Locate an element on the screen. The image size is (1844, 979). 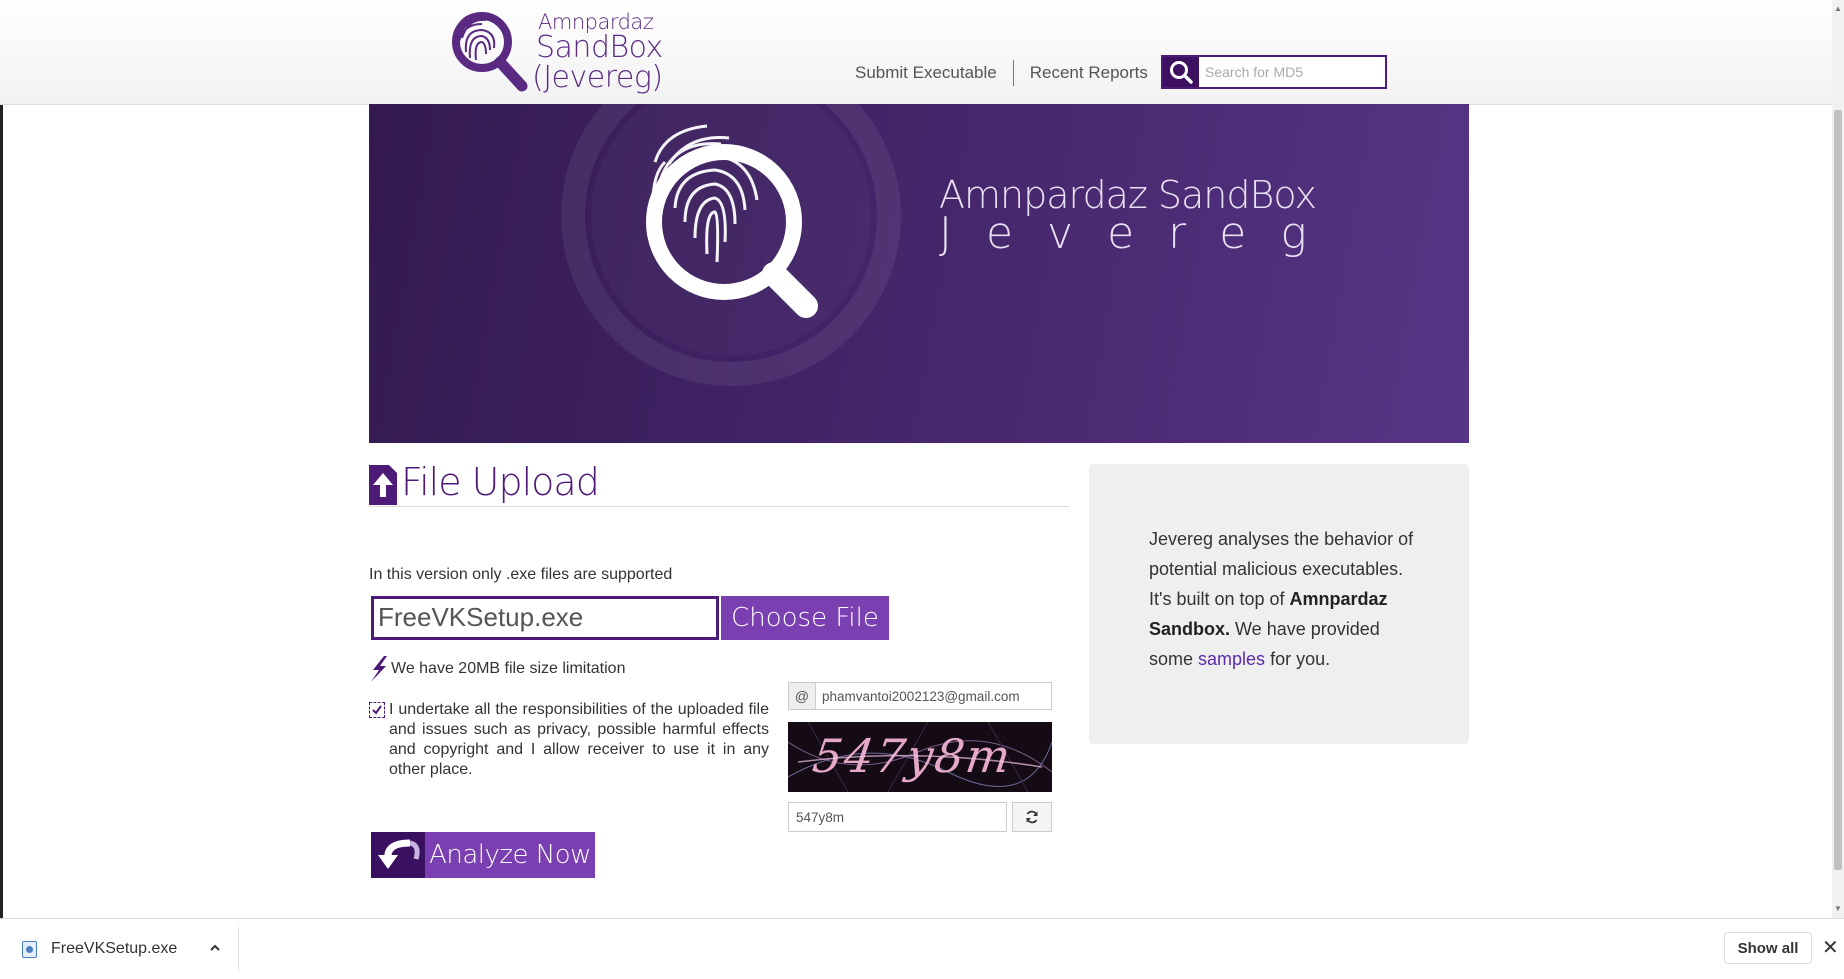
captcha-image: 547y8m is located at coordinates (920, 757).